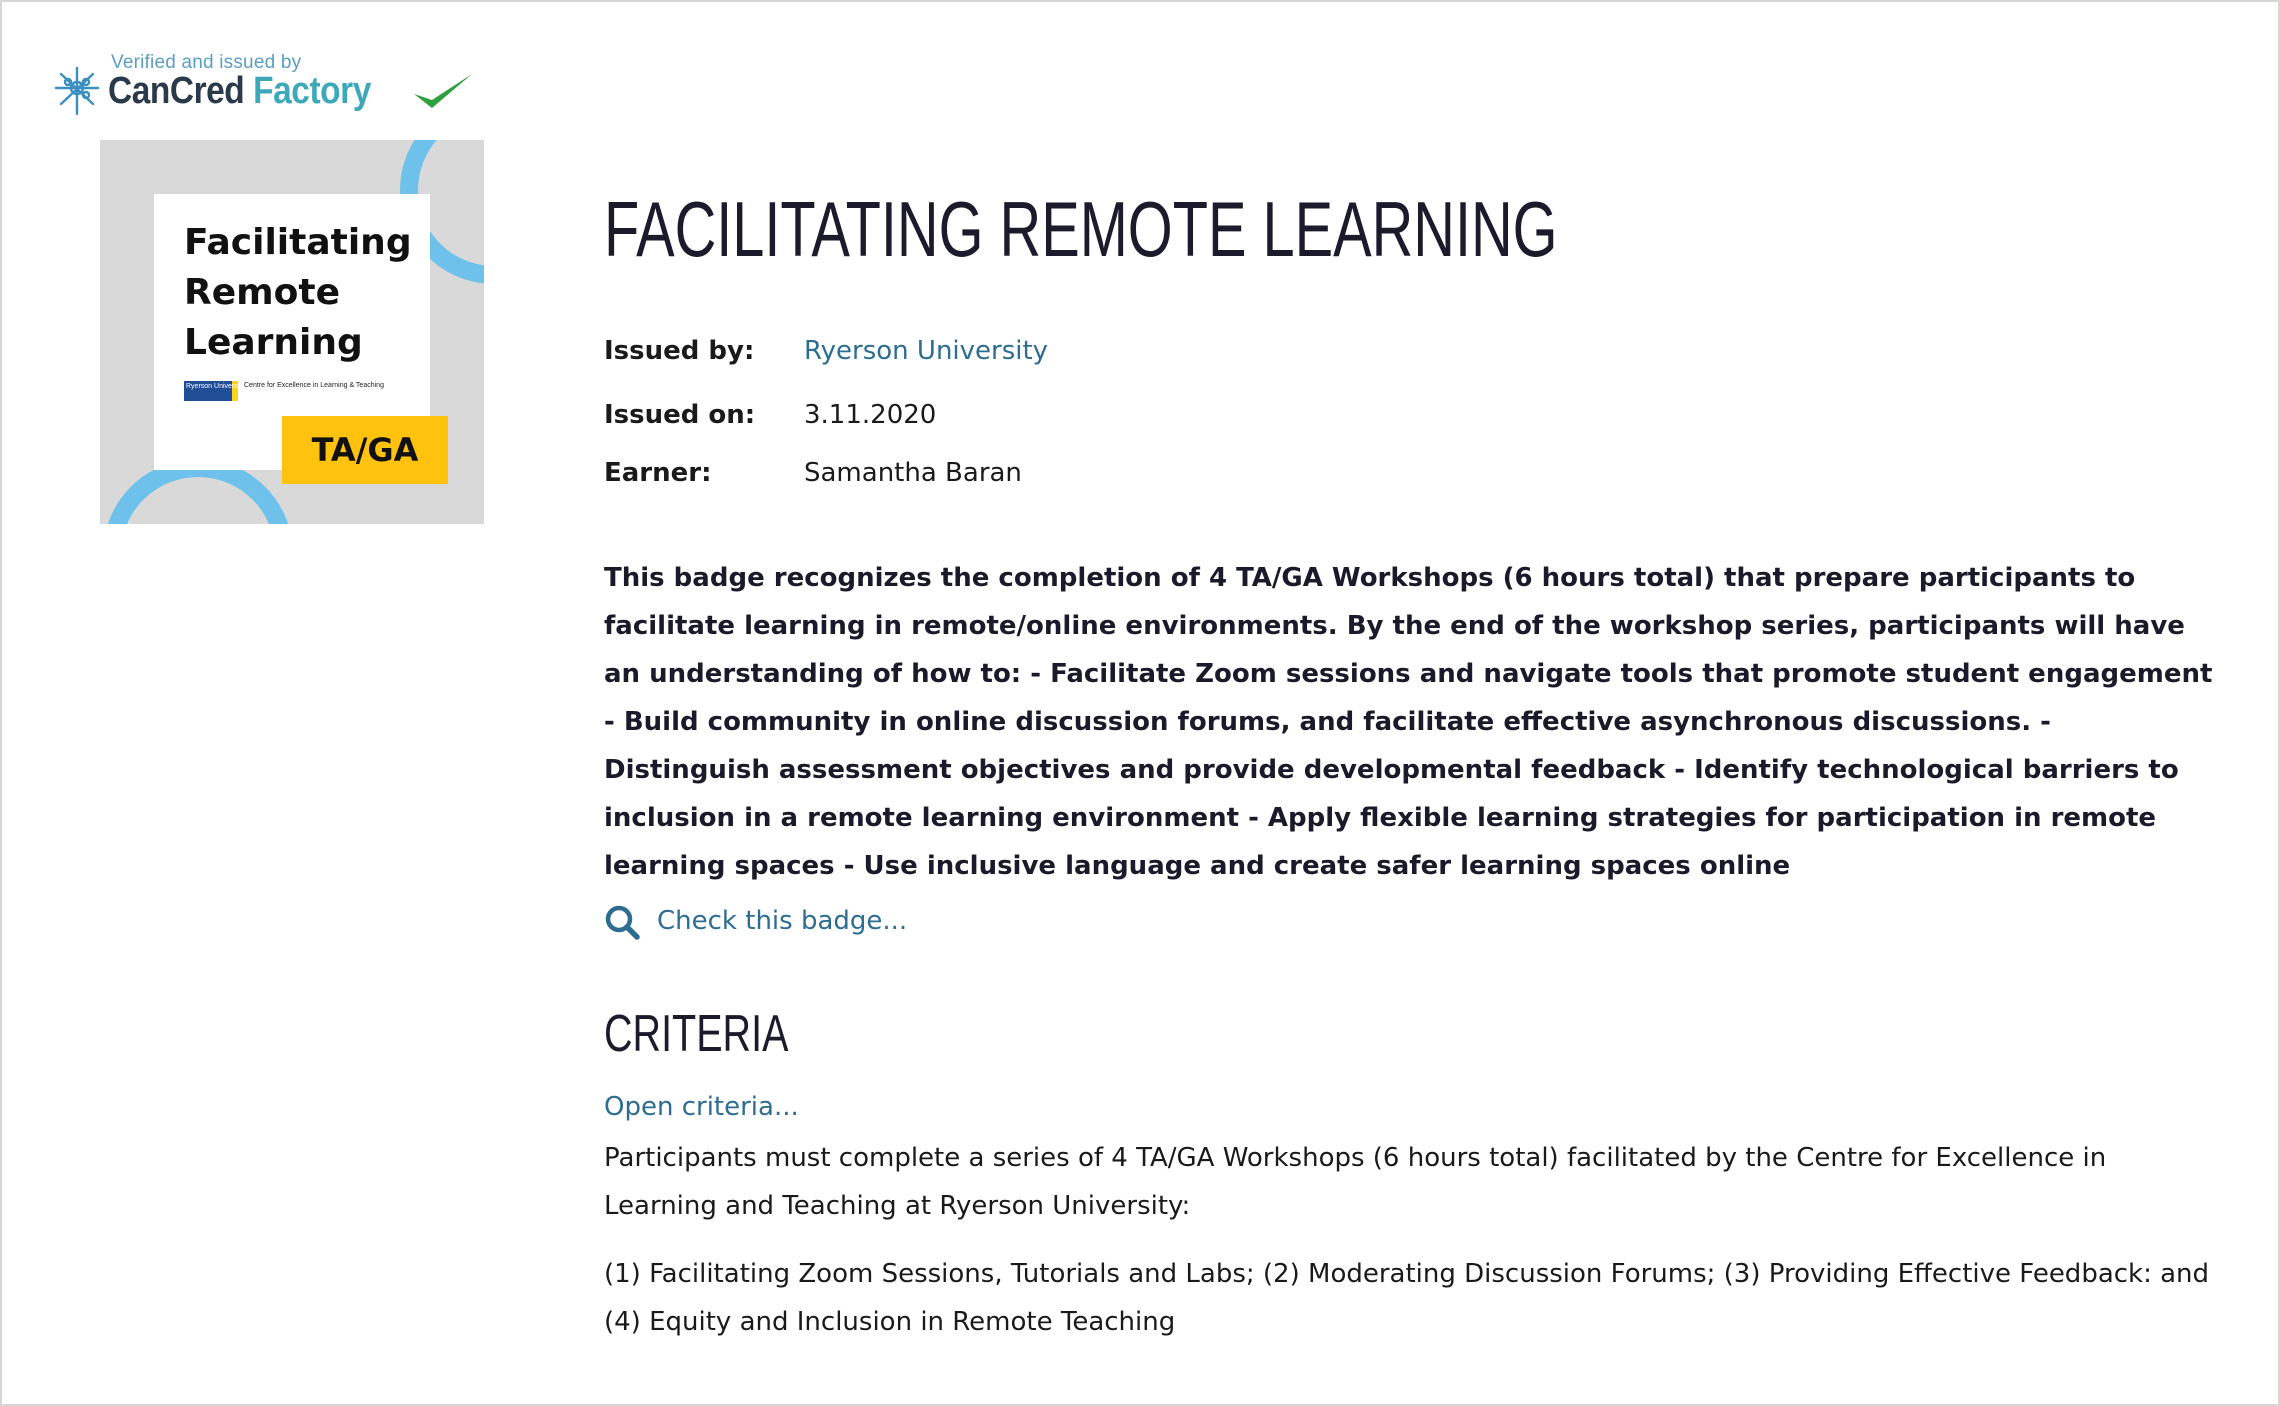  Describe the element at coordinates (680, 415) in the screenshot. I see `issued-on-label: Issued on:` at that location.